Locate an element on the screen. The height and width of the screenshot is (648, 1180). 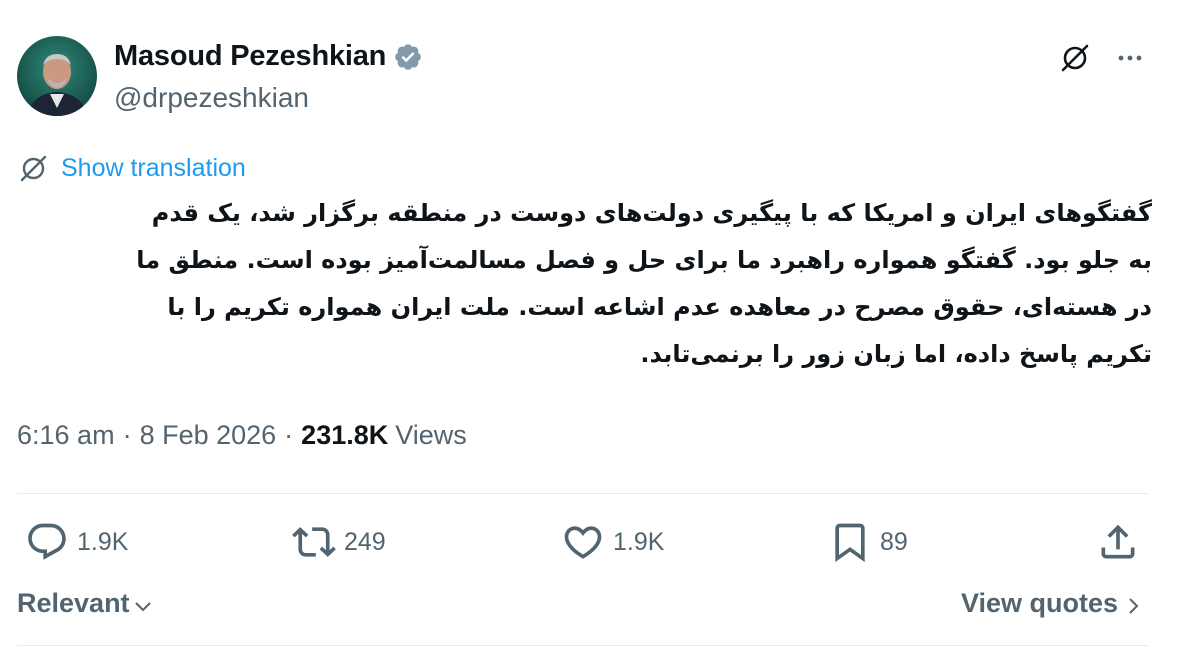
like-count: 1.9K is located at coordinates (639, 541).